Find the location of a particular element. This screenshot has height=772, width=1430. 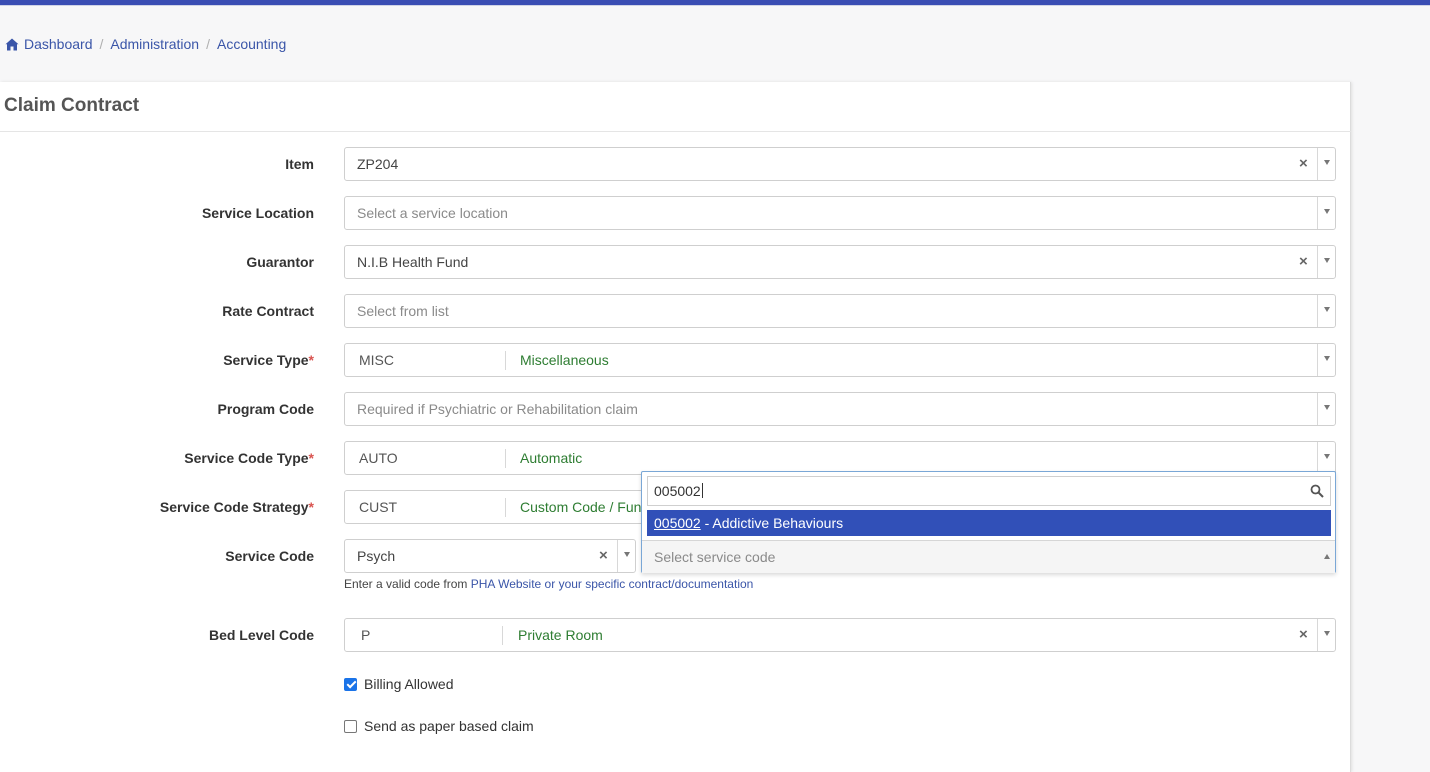

service-code-type-dropdown-toggle is located at coordinates (1326, 458).